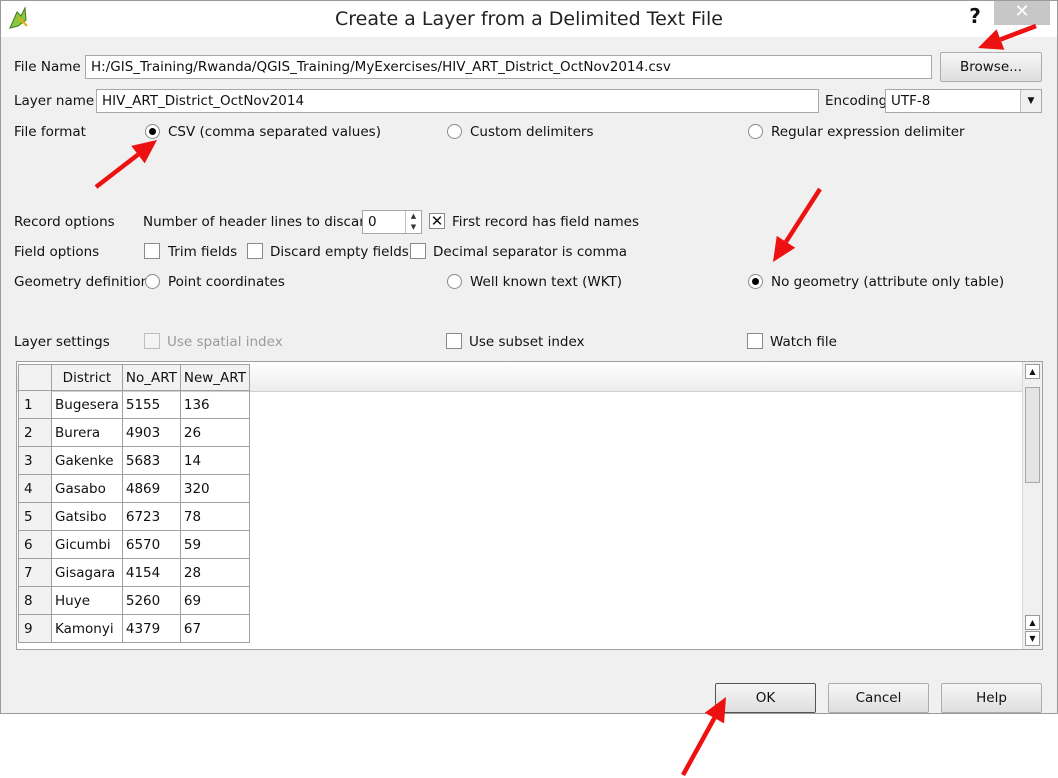 This screenshot has height=778, width=1058. I want to click on browse-arrow, so click(1007, 36).